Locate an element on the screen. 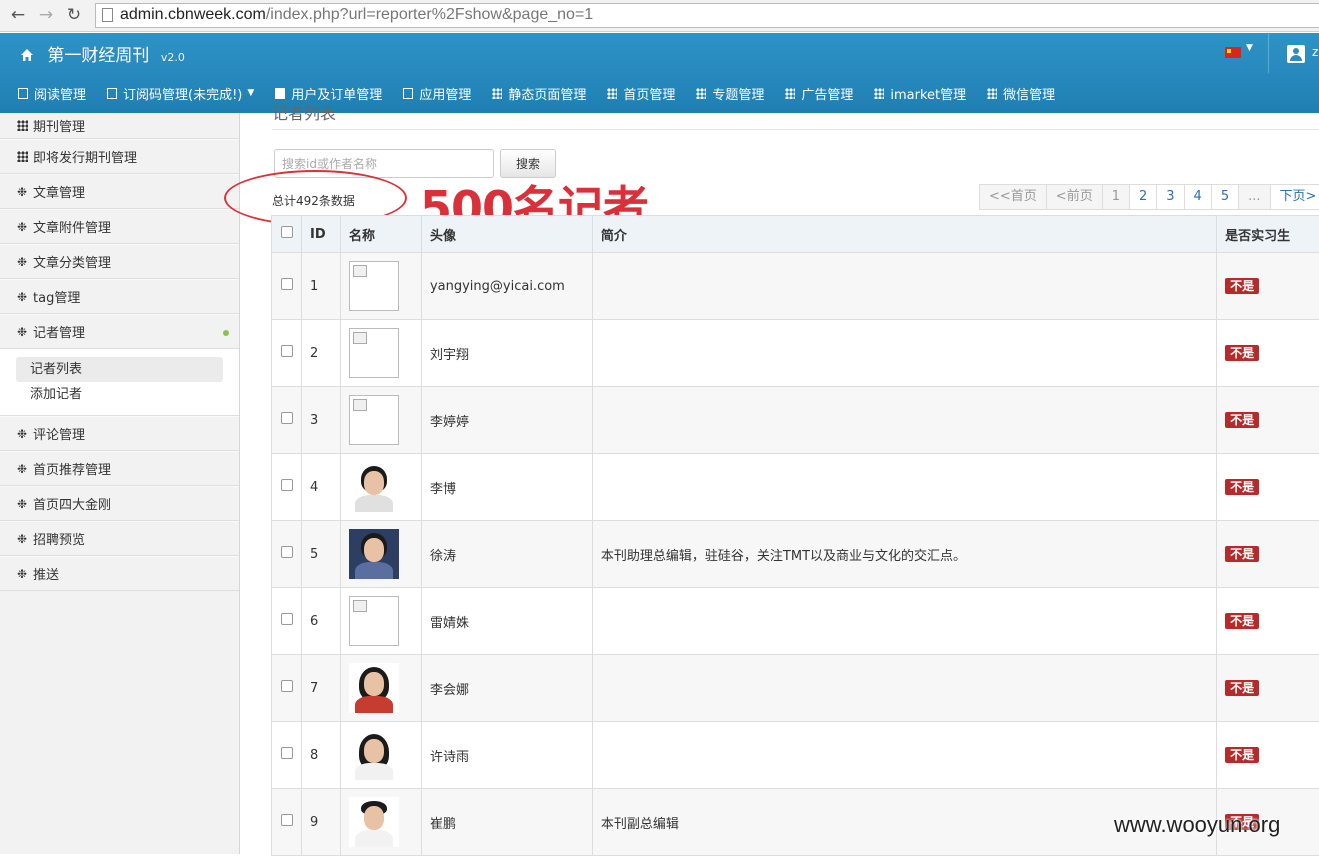 The width and height of the screenshot is (1319, 856). page-1: 1 is located at coordinates (1116, 197).